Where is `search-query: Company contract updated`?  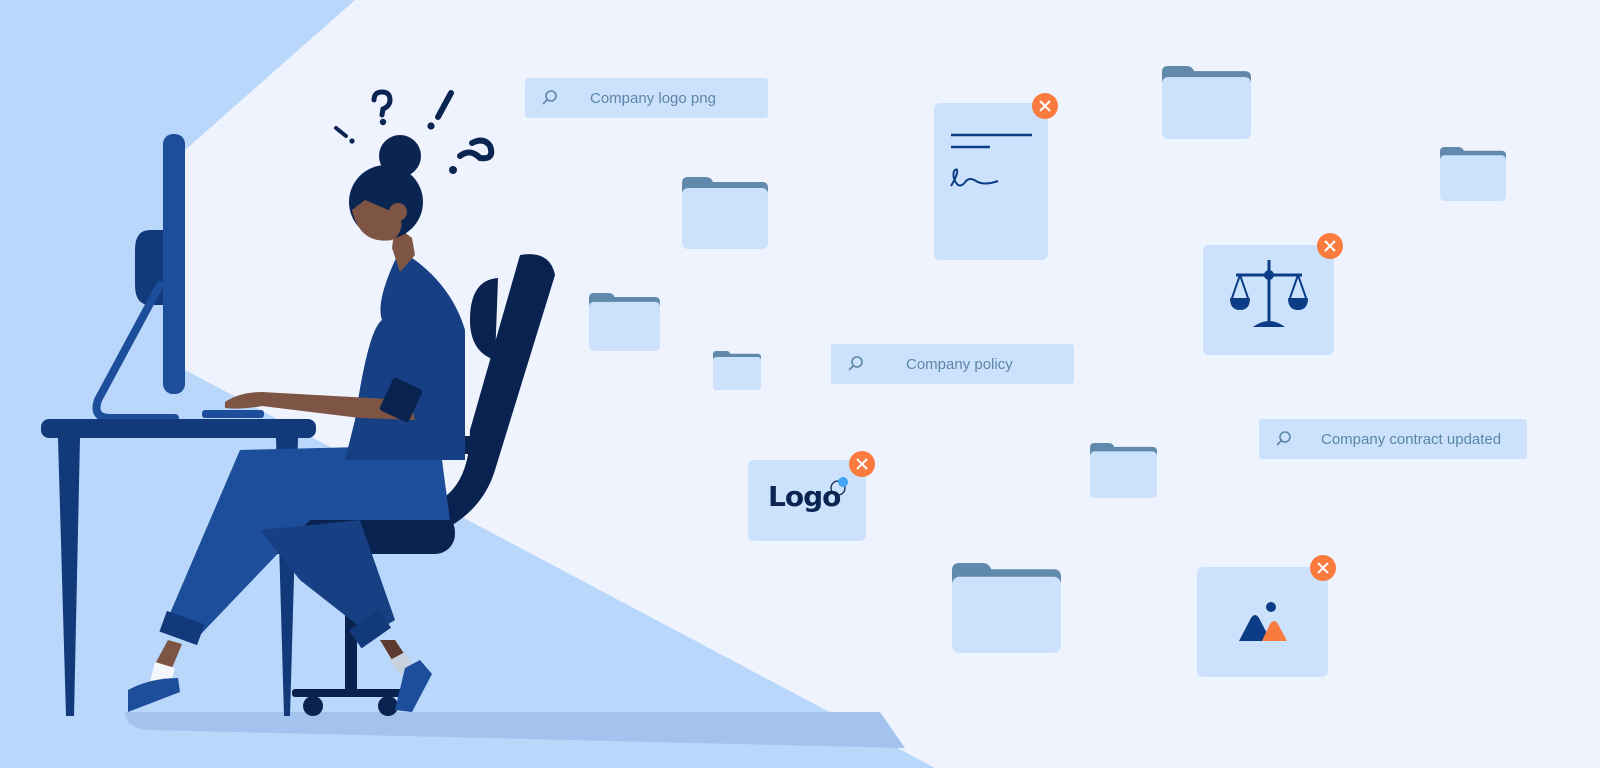 search-query: Company contract updated is located at coordinates (1411, 439).